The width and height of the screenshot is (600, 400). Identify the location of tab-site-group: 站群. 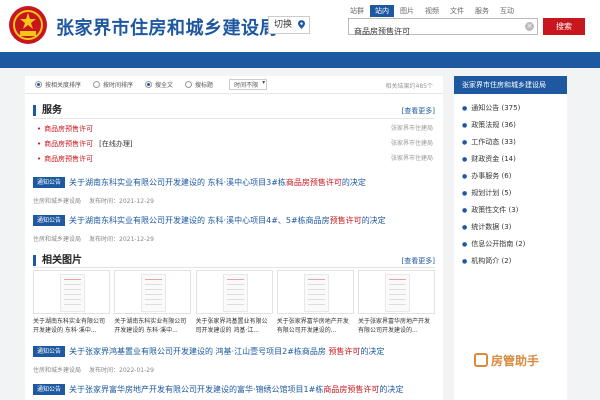
(357, 11).